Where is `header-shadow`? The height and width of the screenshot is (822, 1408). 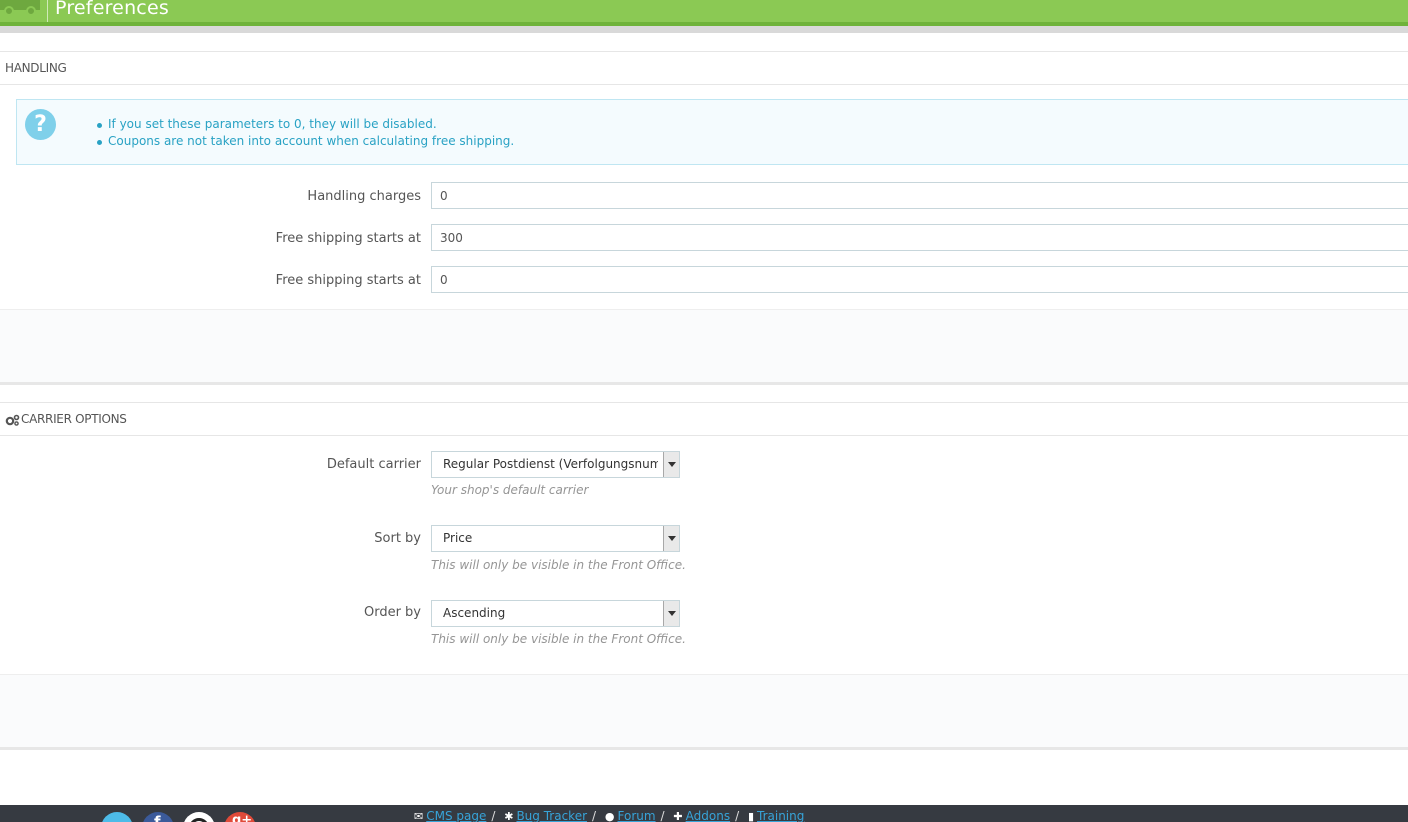 header-shadow is located at coordinates (704, 29).